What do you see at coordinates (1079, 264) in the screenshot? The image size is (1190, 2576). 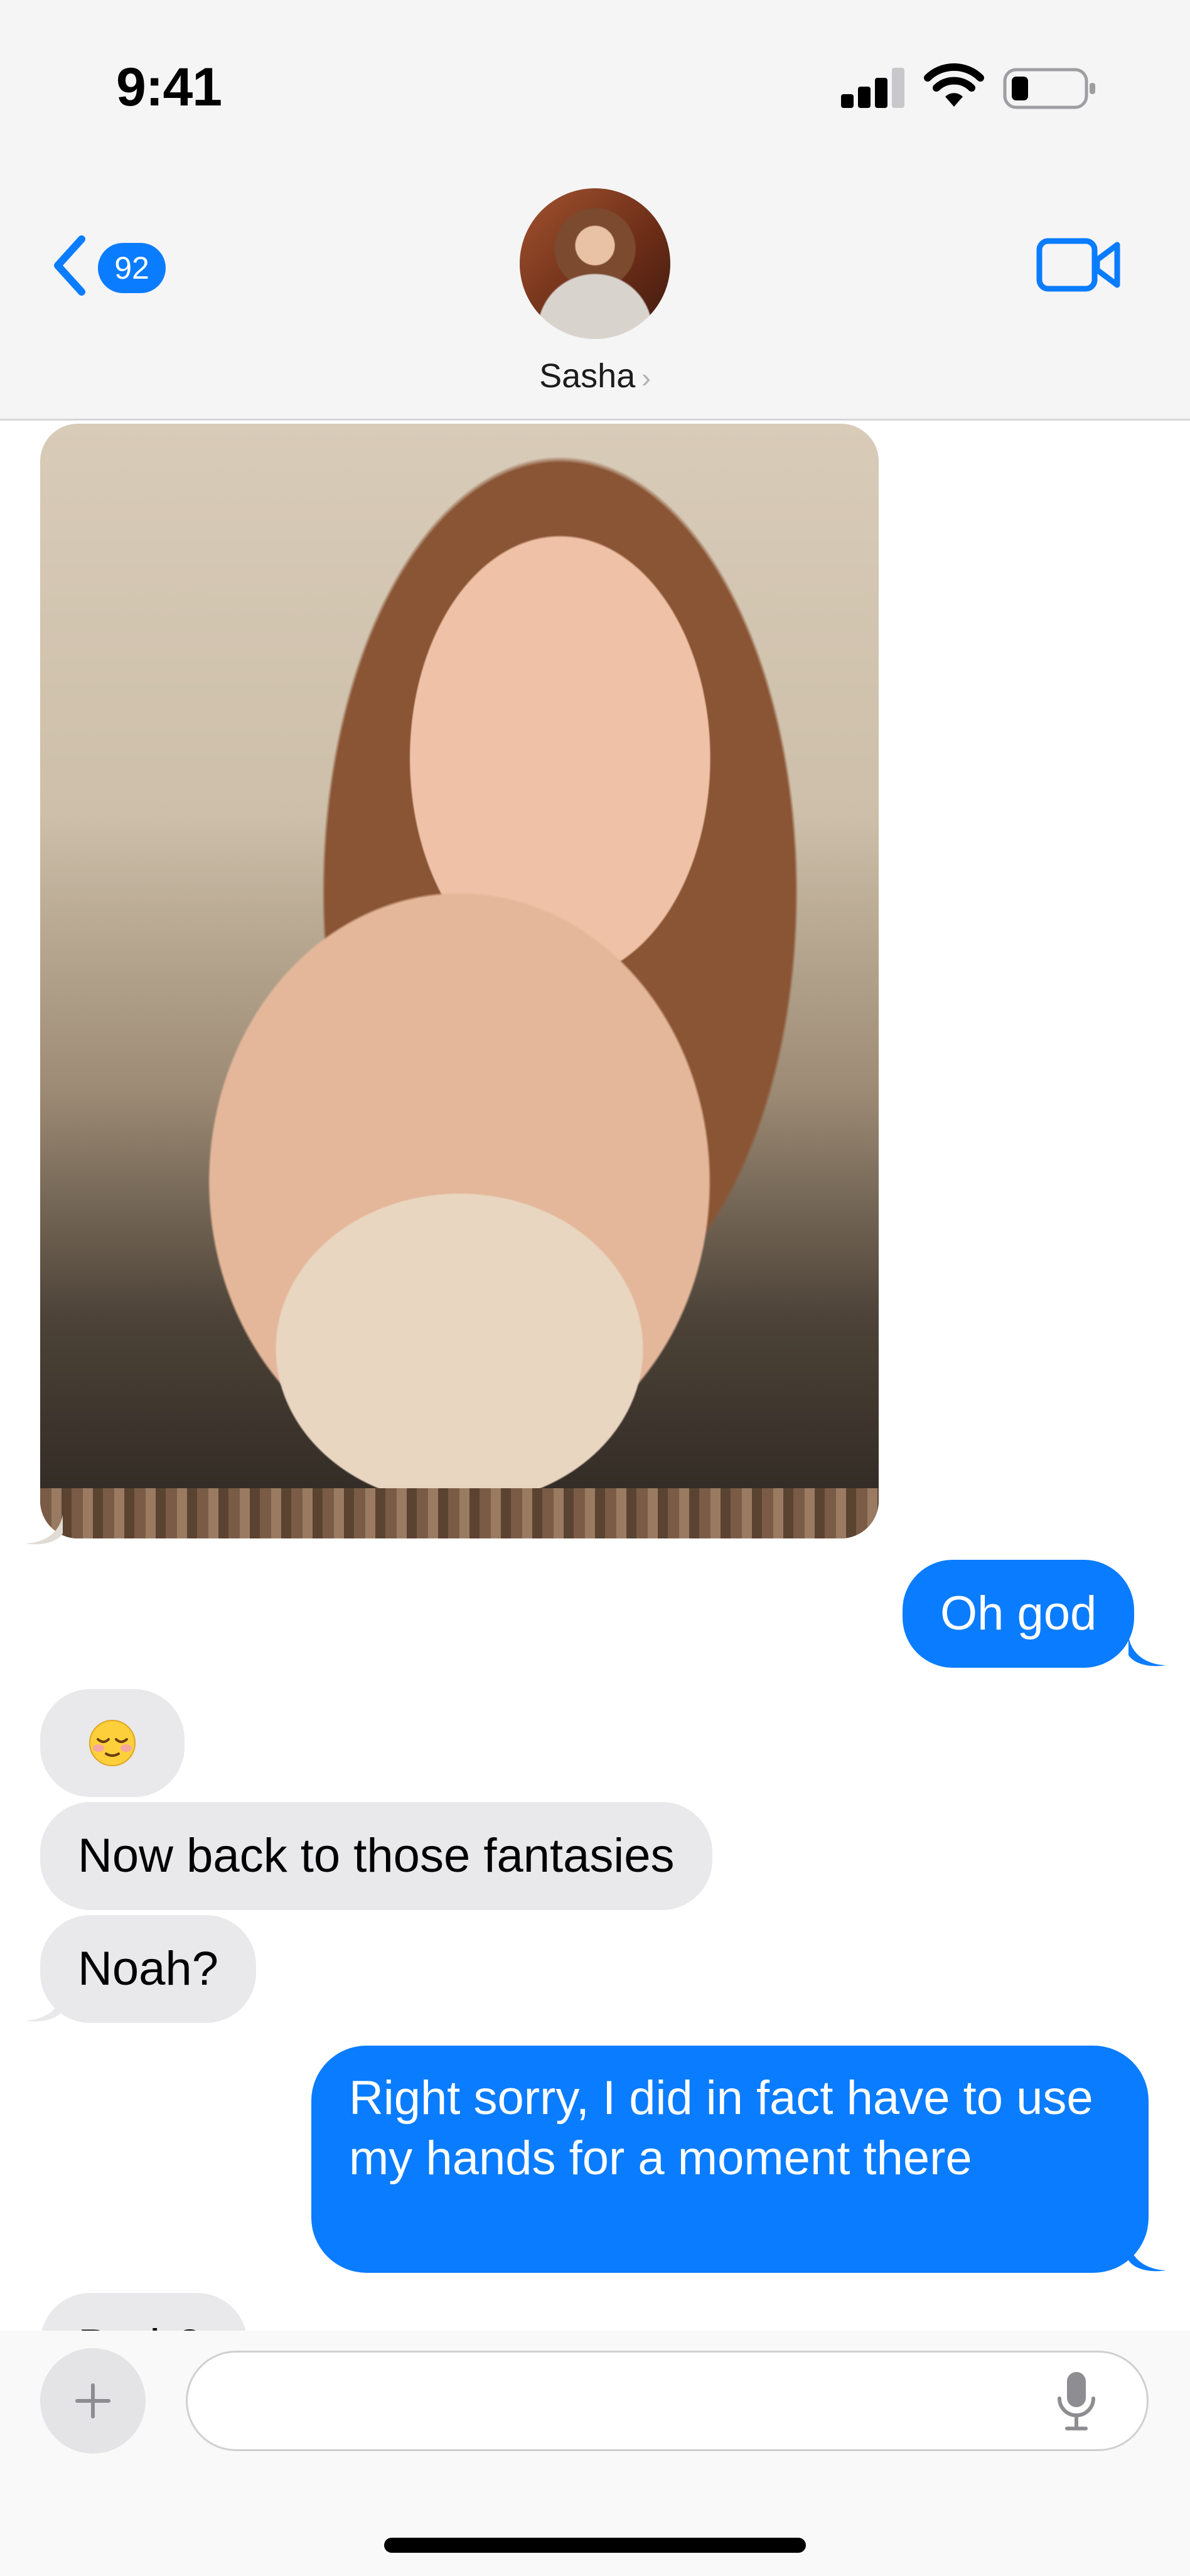 I see `video-camera-icon` at bounding box center [1079, 264].